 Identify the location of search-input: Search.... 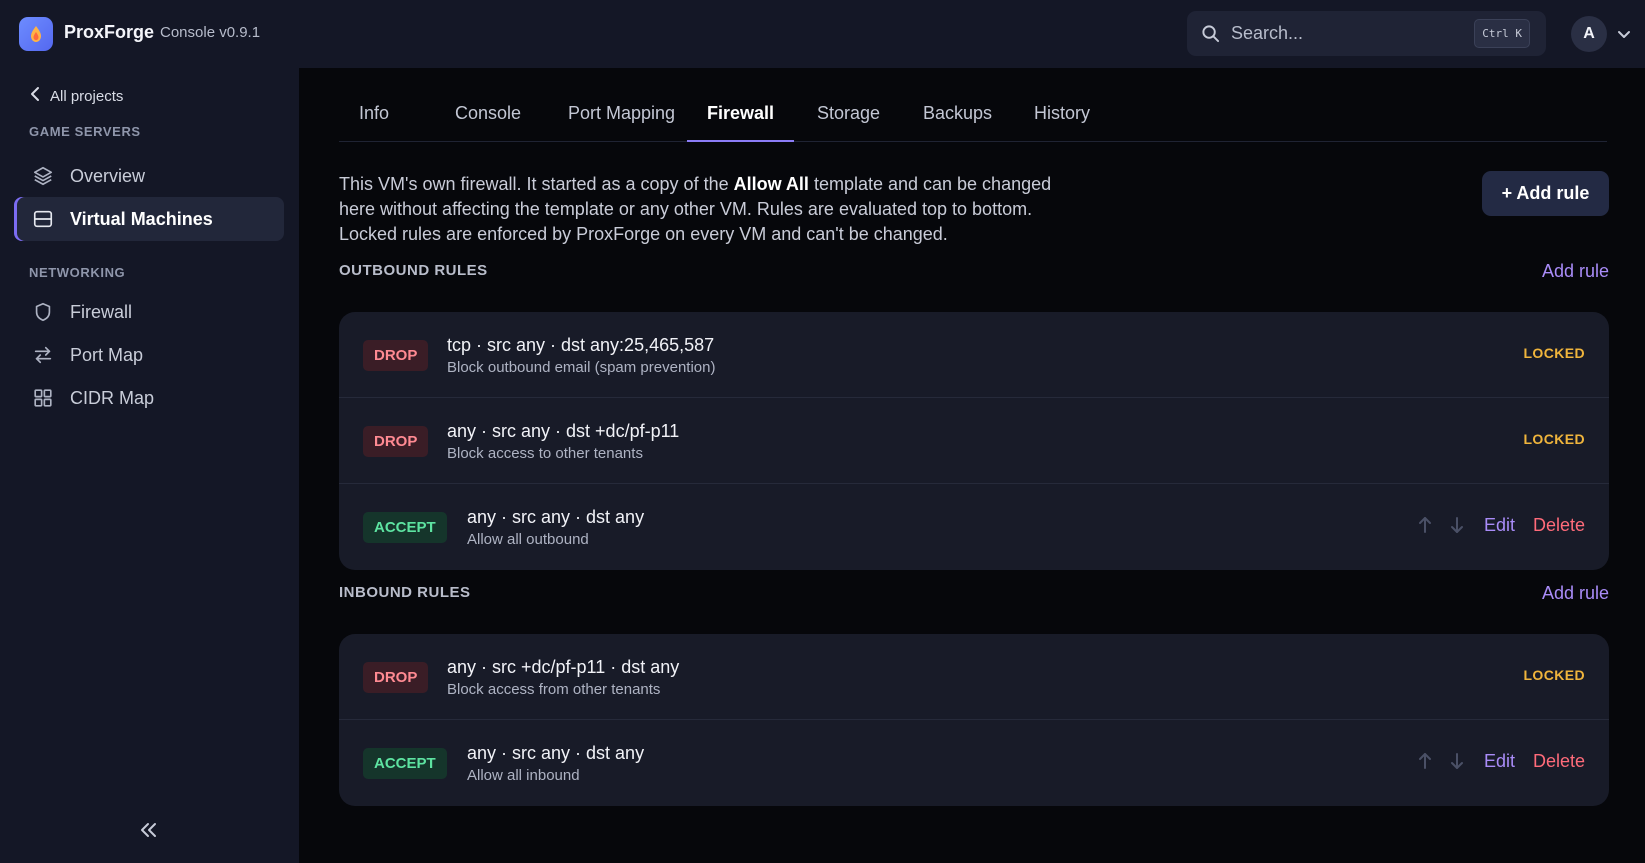
(1267, 33).